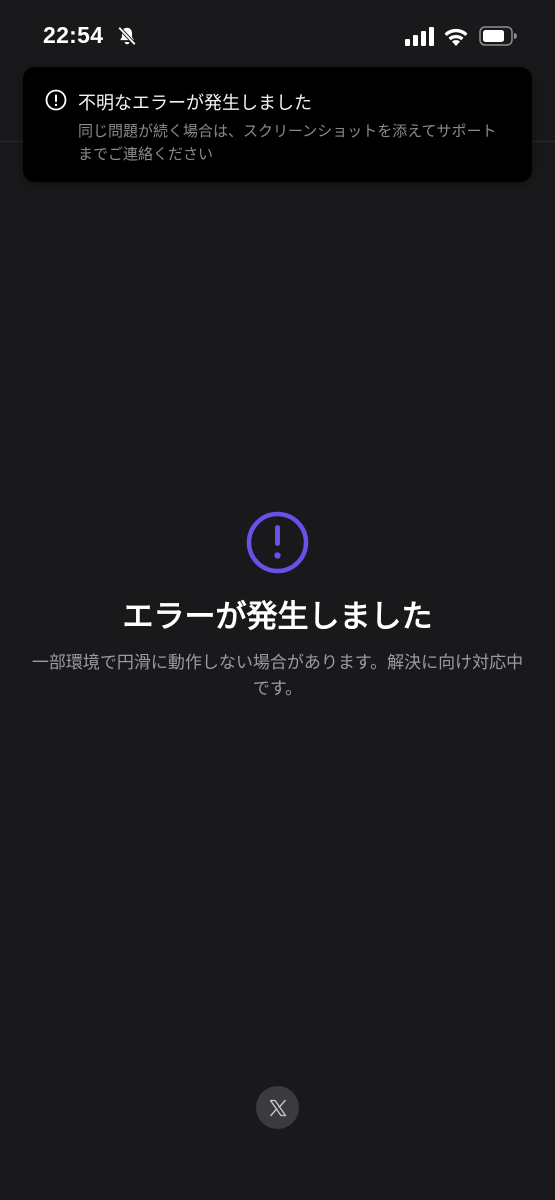 This screenshot has width=555, height=1200. I want to click on x-logo-icon, so click(277, 1107).